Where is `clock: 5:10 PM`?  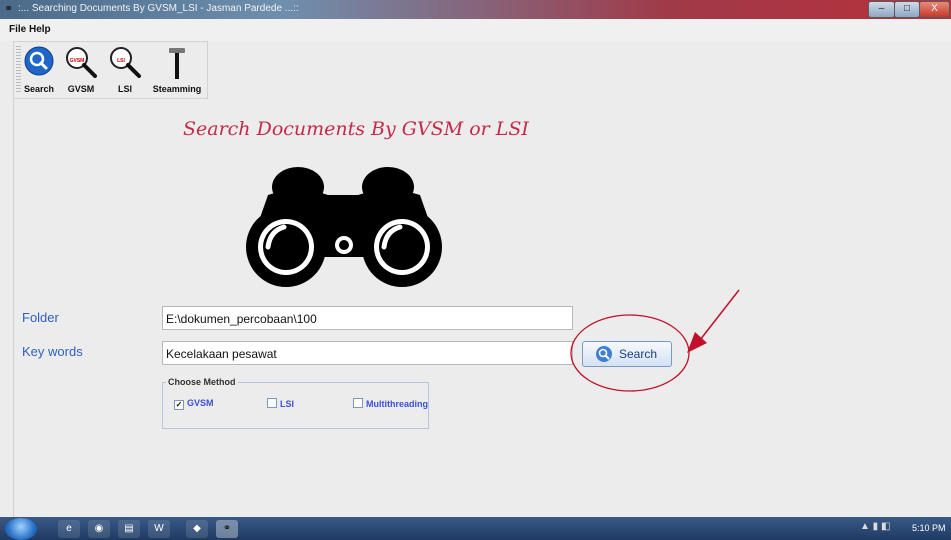 clock: 5:10 PM is located at coordinates (929, 528).